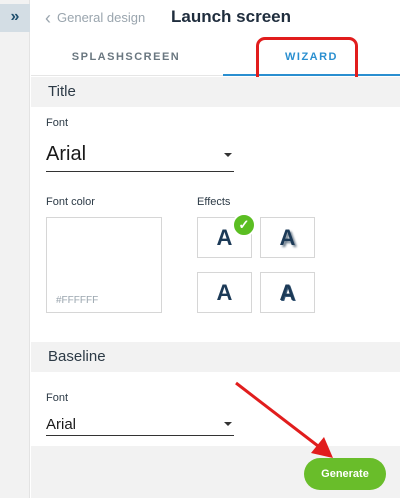 Image resolution: width=400 pixels, height=498 pixels. What do you see at coordinates (287, 237) in the screenshot?
I see `effect-option-shadow: A` at bounding box center [287, 237].